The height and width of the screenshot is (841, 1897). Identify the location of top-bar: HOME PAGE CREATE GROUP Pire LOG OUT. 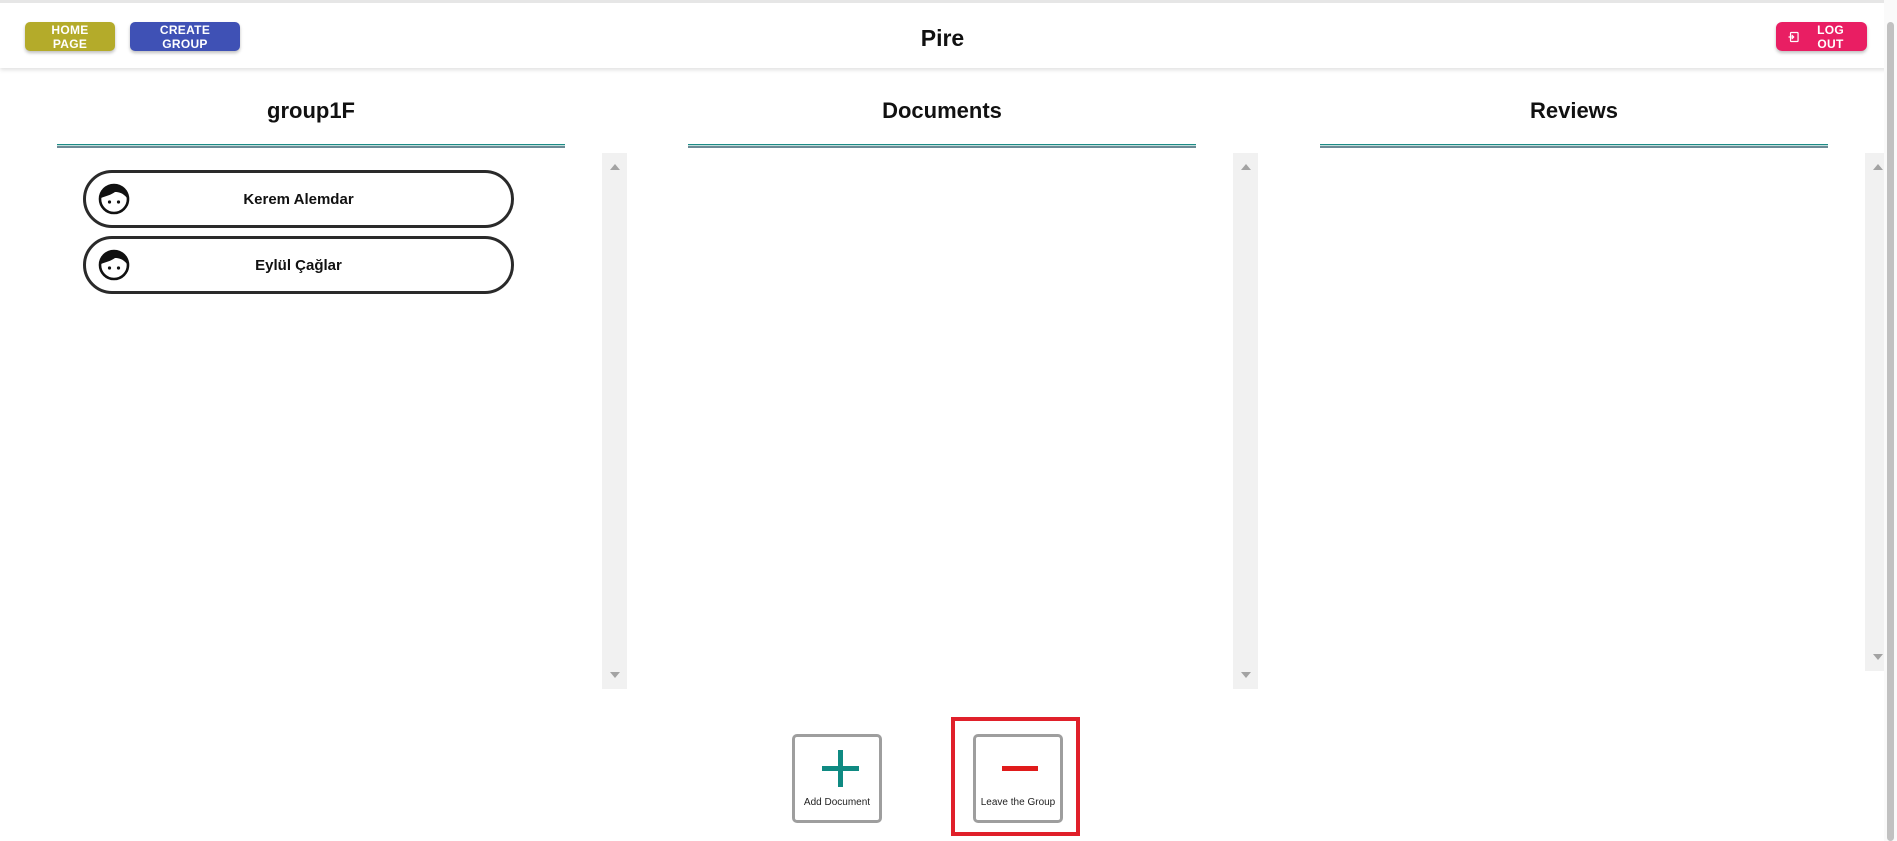
(948, 34).